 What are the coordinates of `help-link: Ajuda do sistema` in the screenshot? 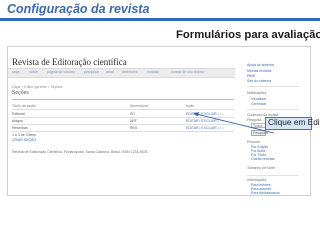 It's located at (260, 65).